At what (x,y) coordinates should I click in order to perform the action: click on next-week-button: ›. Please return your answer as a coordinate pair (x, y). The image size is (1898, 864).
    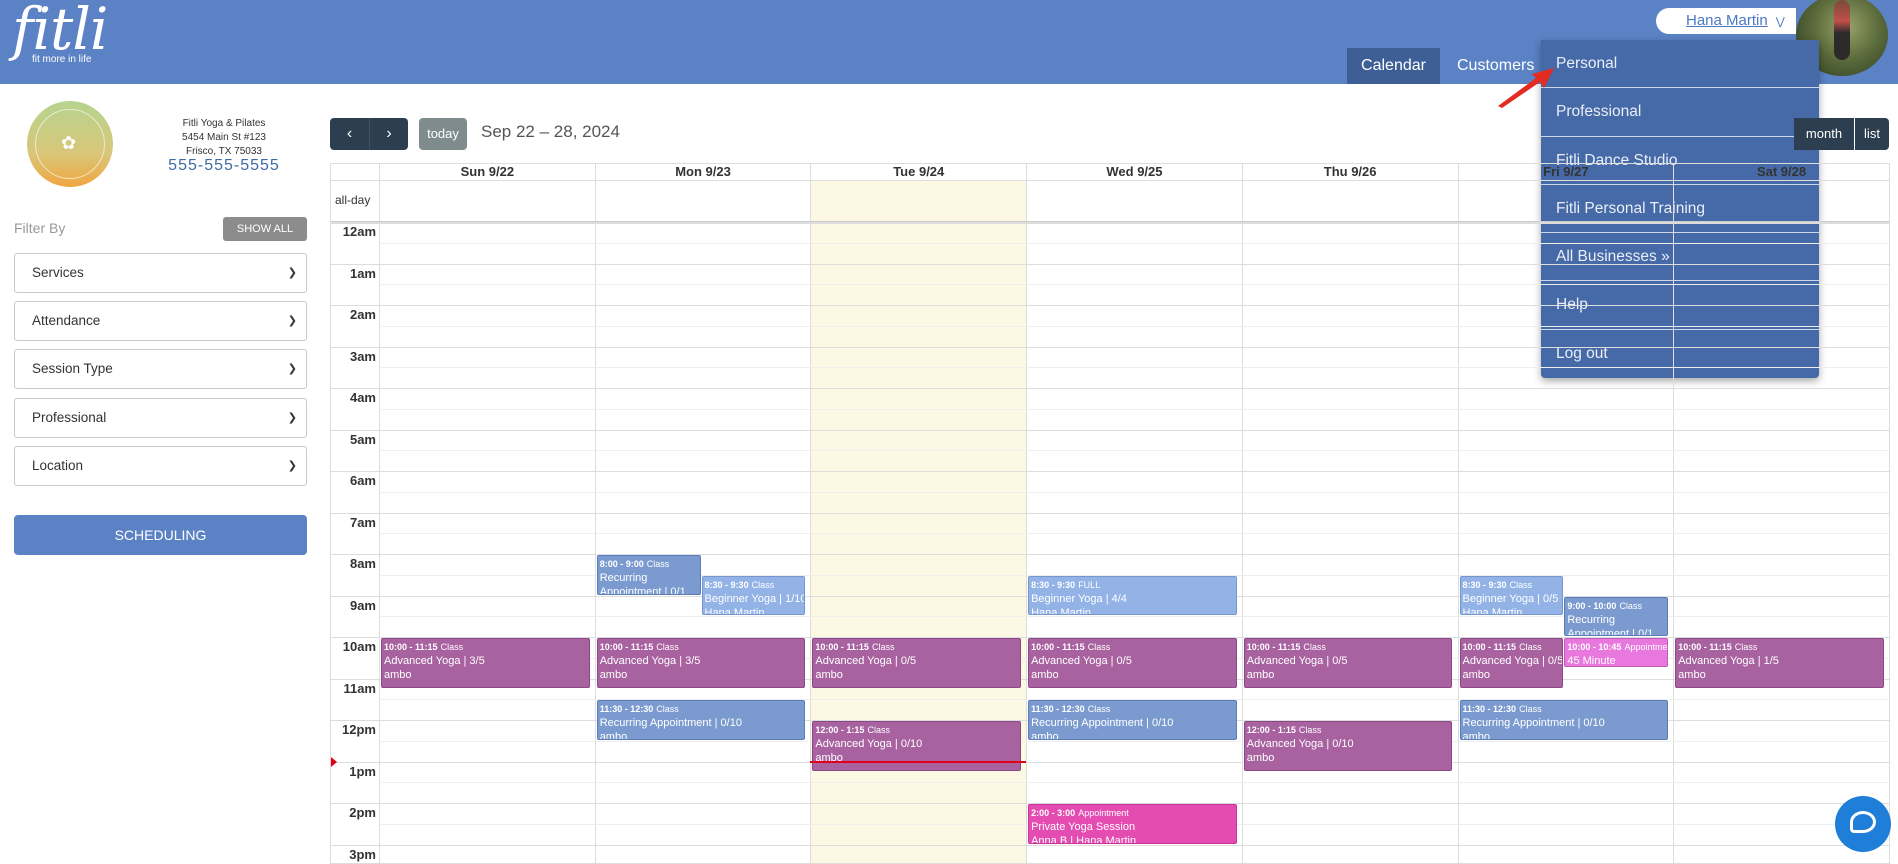
    Looking at the image, I should click on (388, 134).